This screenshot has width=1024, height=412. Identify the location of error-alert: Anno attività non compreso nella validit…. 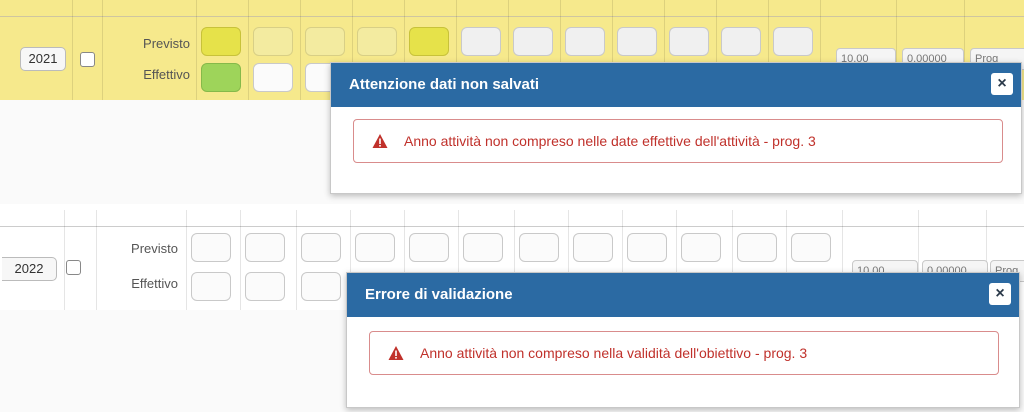
(684, 353).